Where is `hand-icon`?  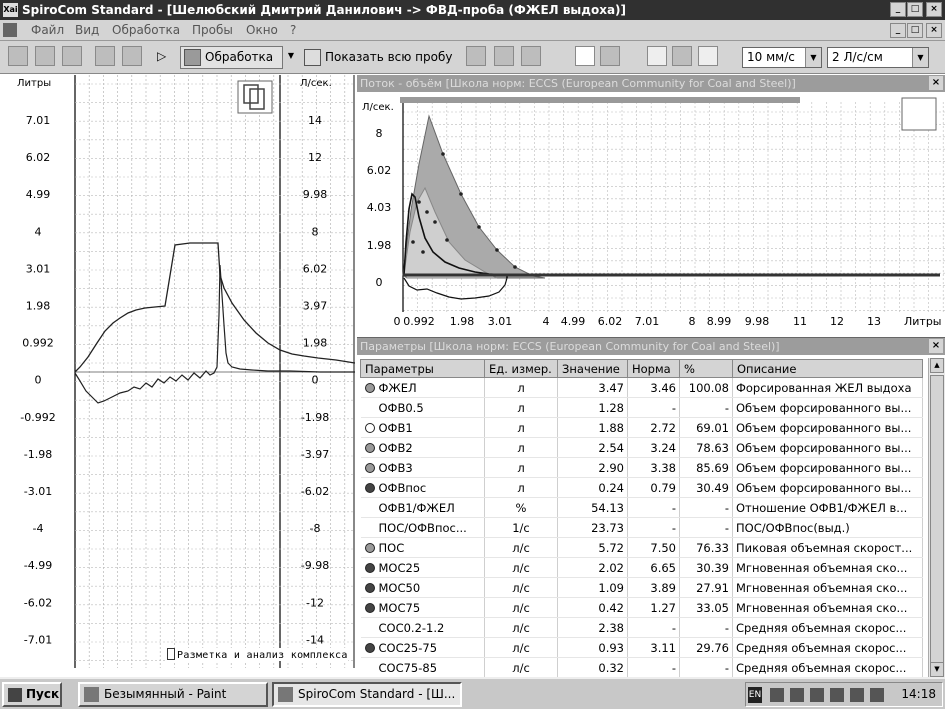 hand-icon is located at coordinates (585, 56).